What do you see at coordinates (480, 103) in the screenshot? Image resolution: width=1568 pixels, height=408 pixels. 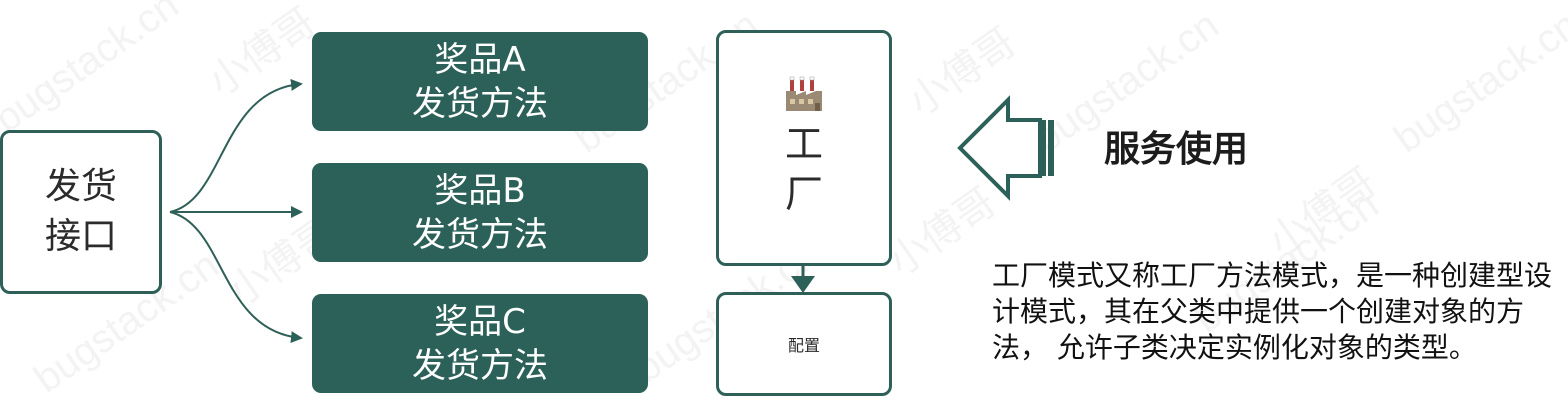 I see `prize-a-method: 发货方法` at bounding box center [480, 103].